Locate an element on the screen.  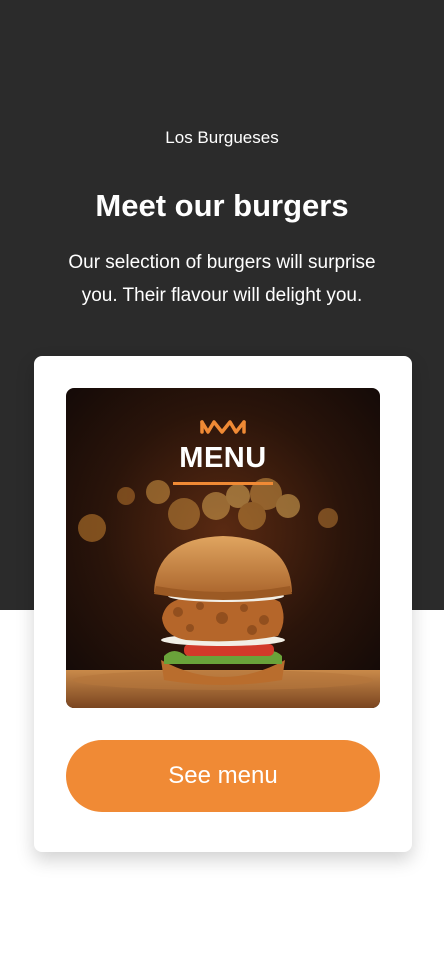
brand-name: Los Burgueses is located at coordinates (222, 137).